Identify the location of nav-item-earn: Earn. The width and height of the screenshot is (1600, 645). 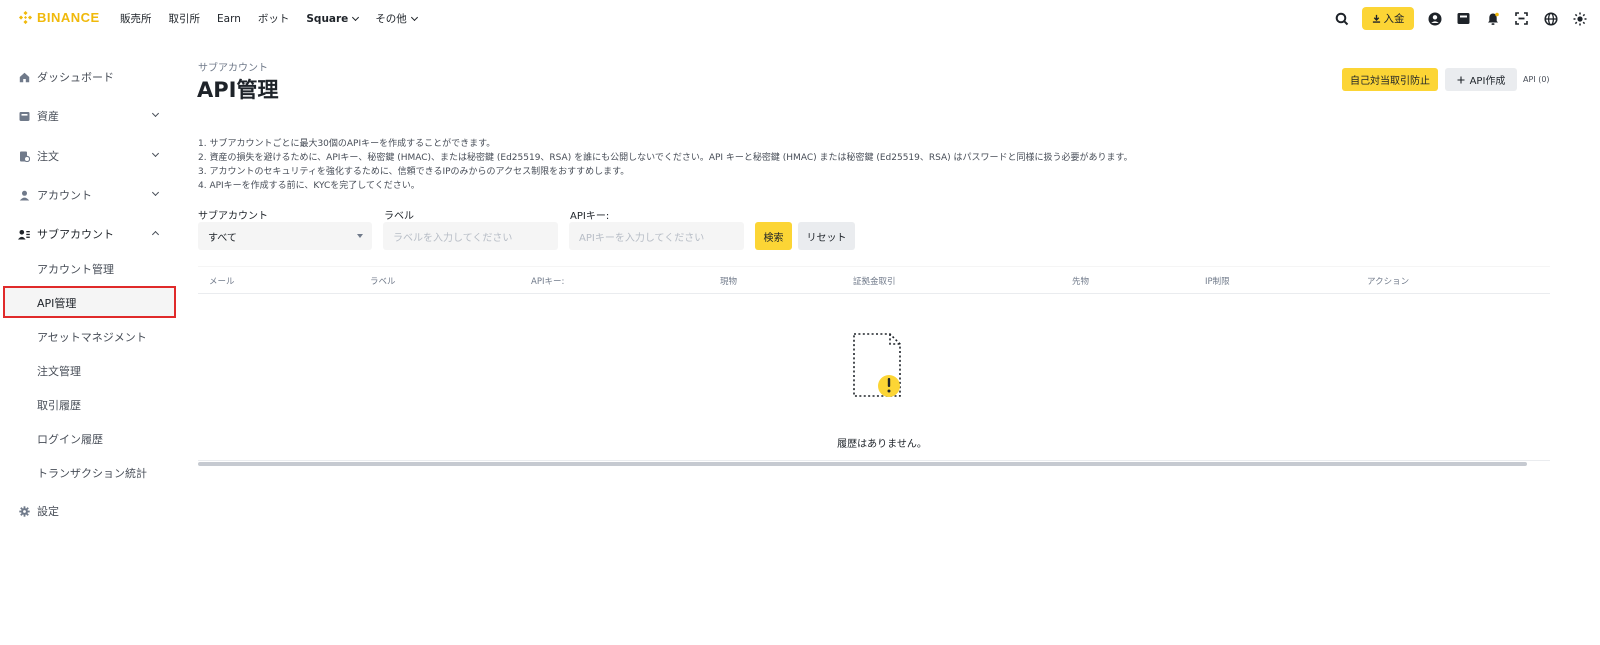
(229, 18).